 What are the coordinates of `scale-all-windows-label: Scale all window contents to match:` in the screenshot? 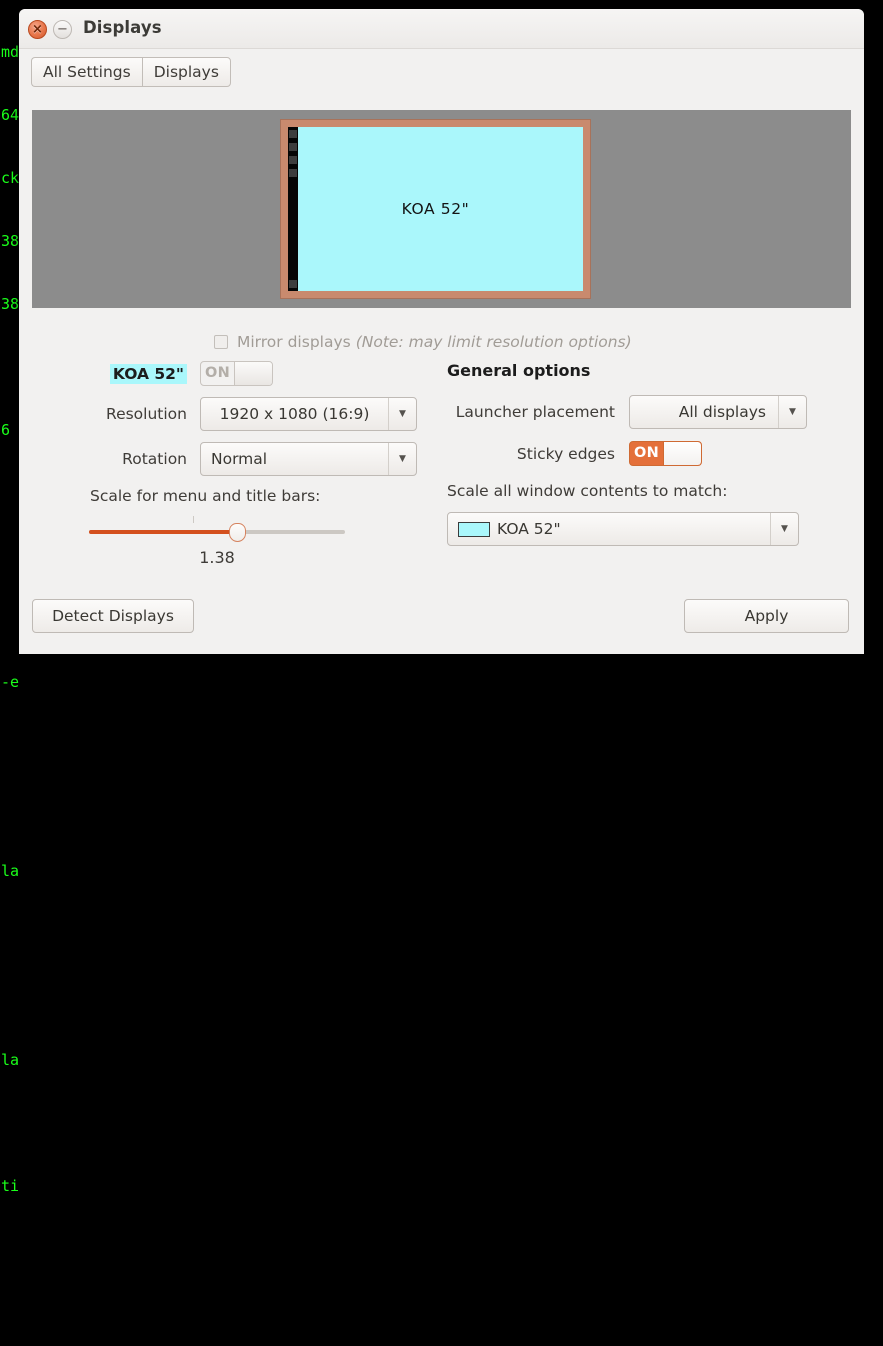 It's located at (587, 491).